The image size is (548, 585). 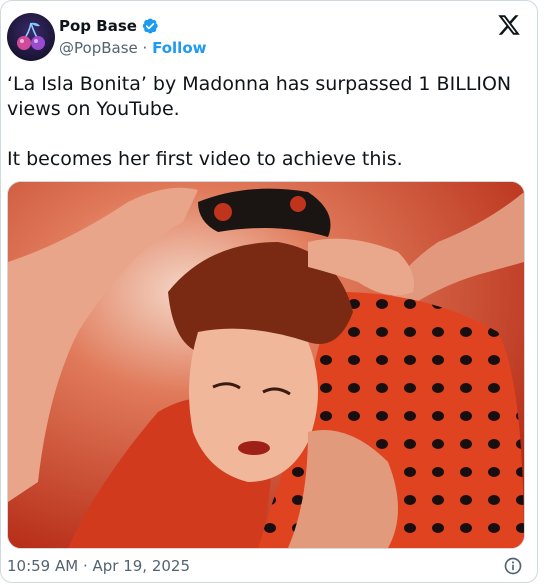 I want to click on verified-badge-icon, so click(x=150, y=26).